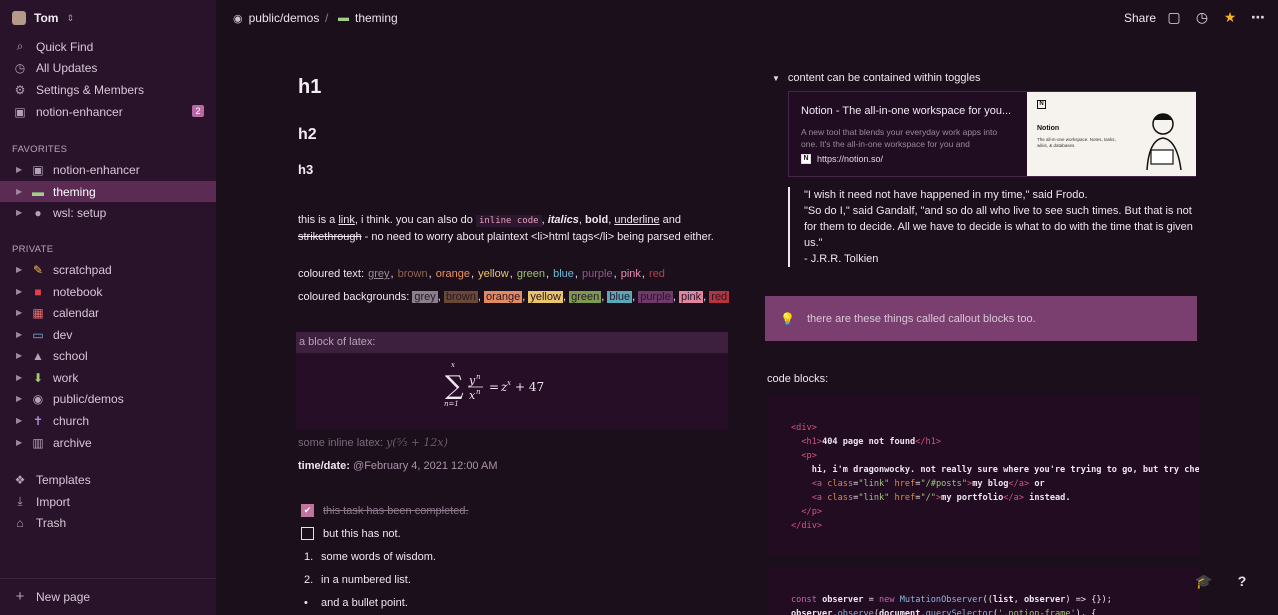 The height and width of the screenshot is (615, 1278). I want to click on bold-text: bold, so click(597, 220).